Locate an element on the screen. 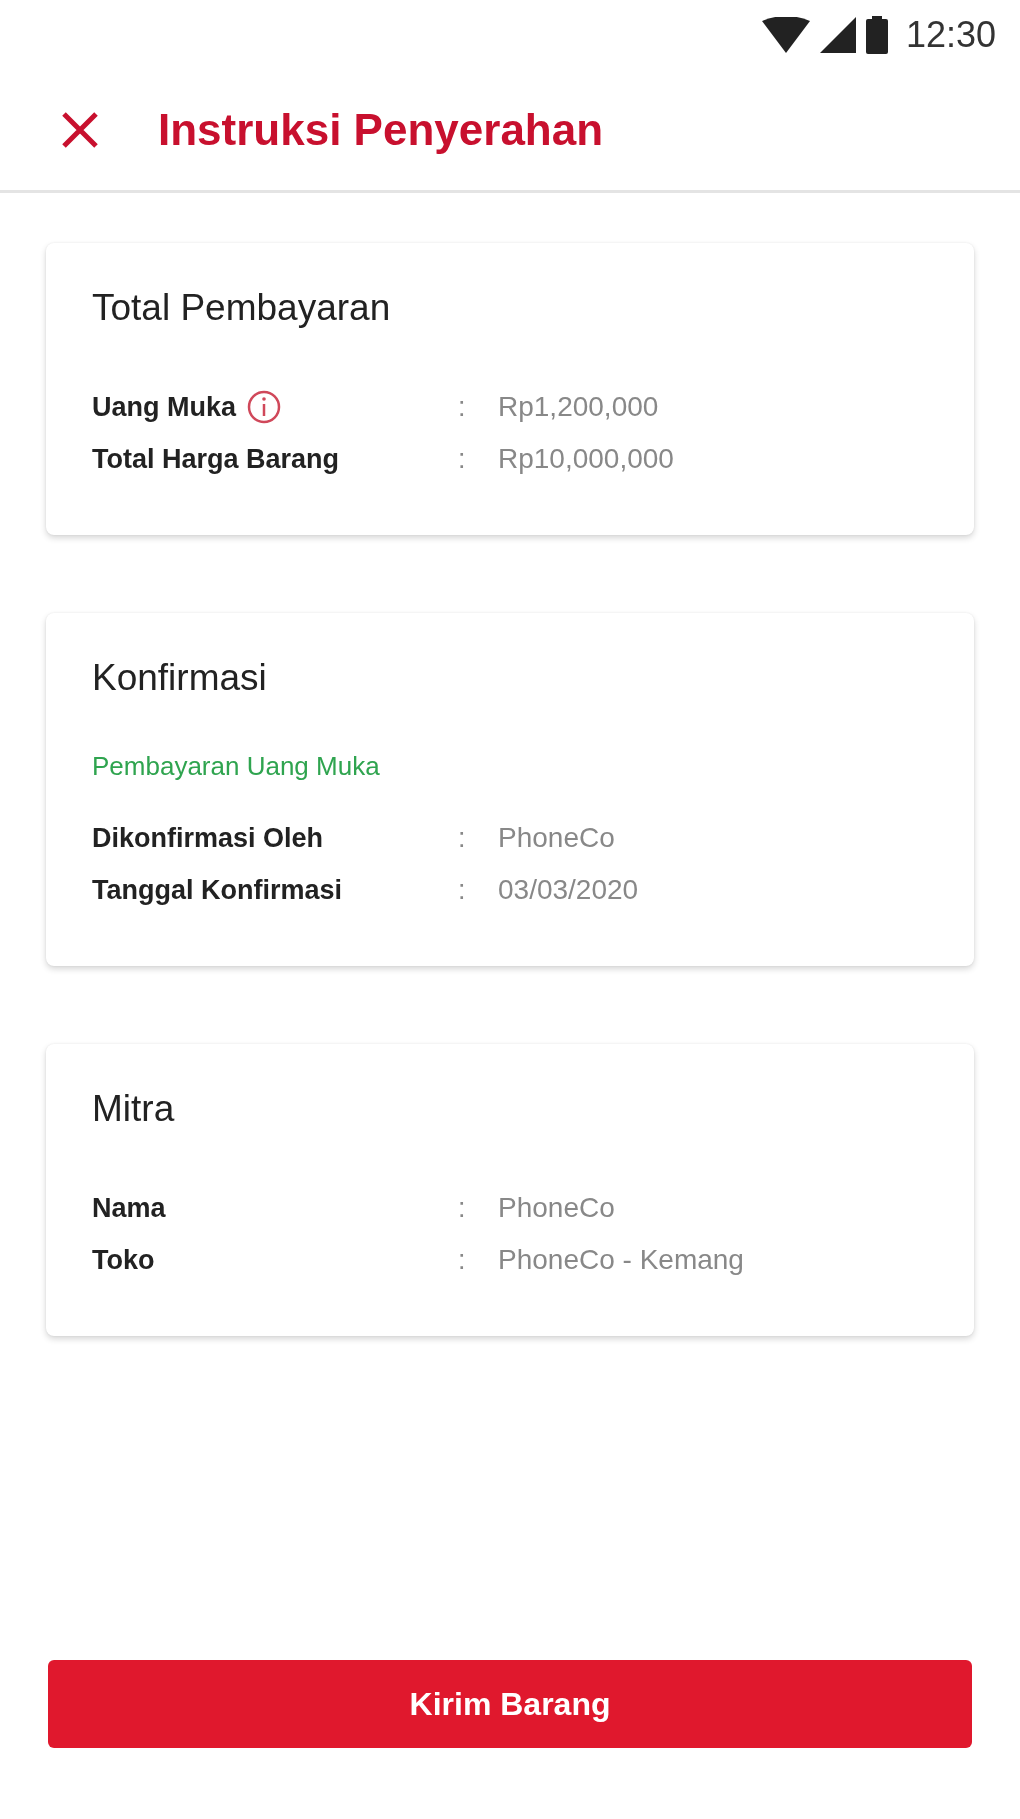  field-value: 03/03/2020 is located at coordinates (568, 890).